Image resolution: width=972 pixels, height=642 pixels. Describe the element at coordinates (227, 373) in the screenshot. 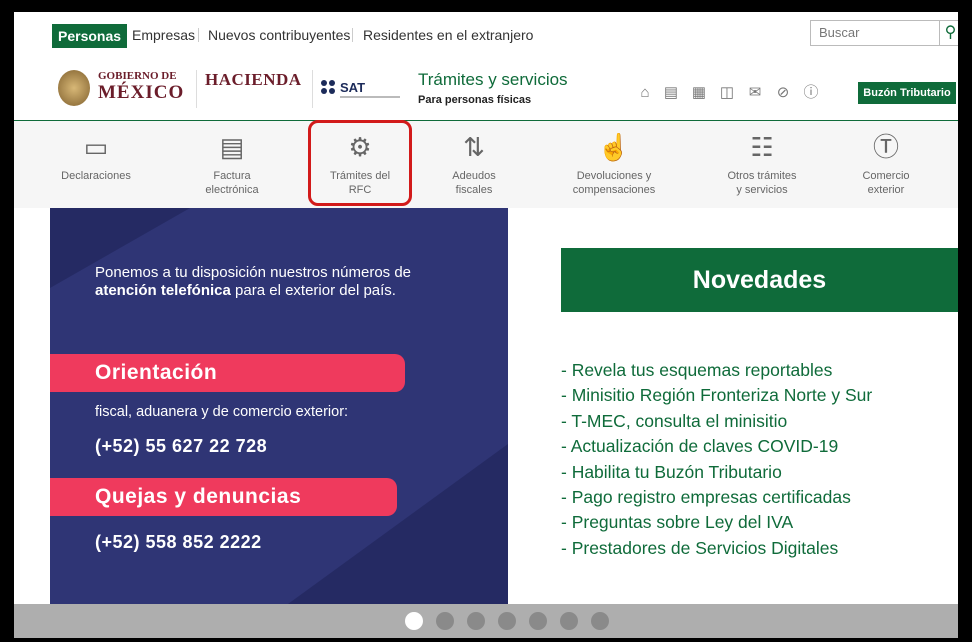

I see `orientacion-heading: Orientación` at that location.